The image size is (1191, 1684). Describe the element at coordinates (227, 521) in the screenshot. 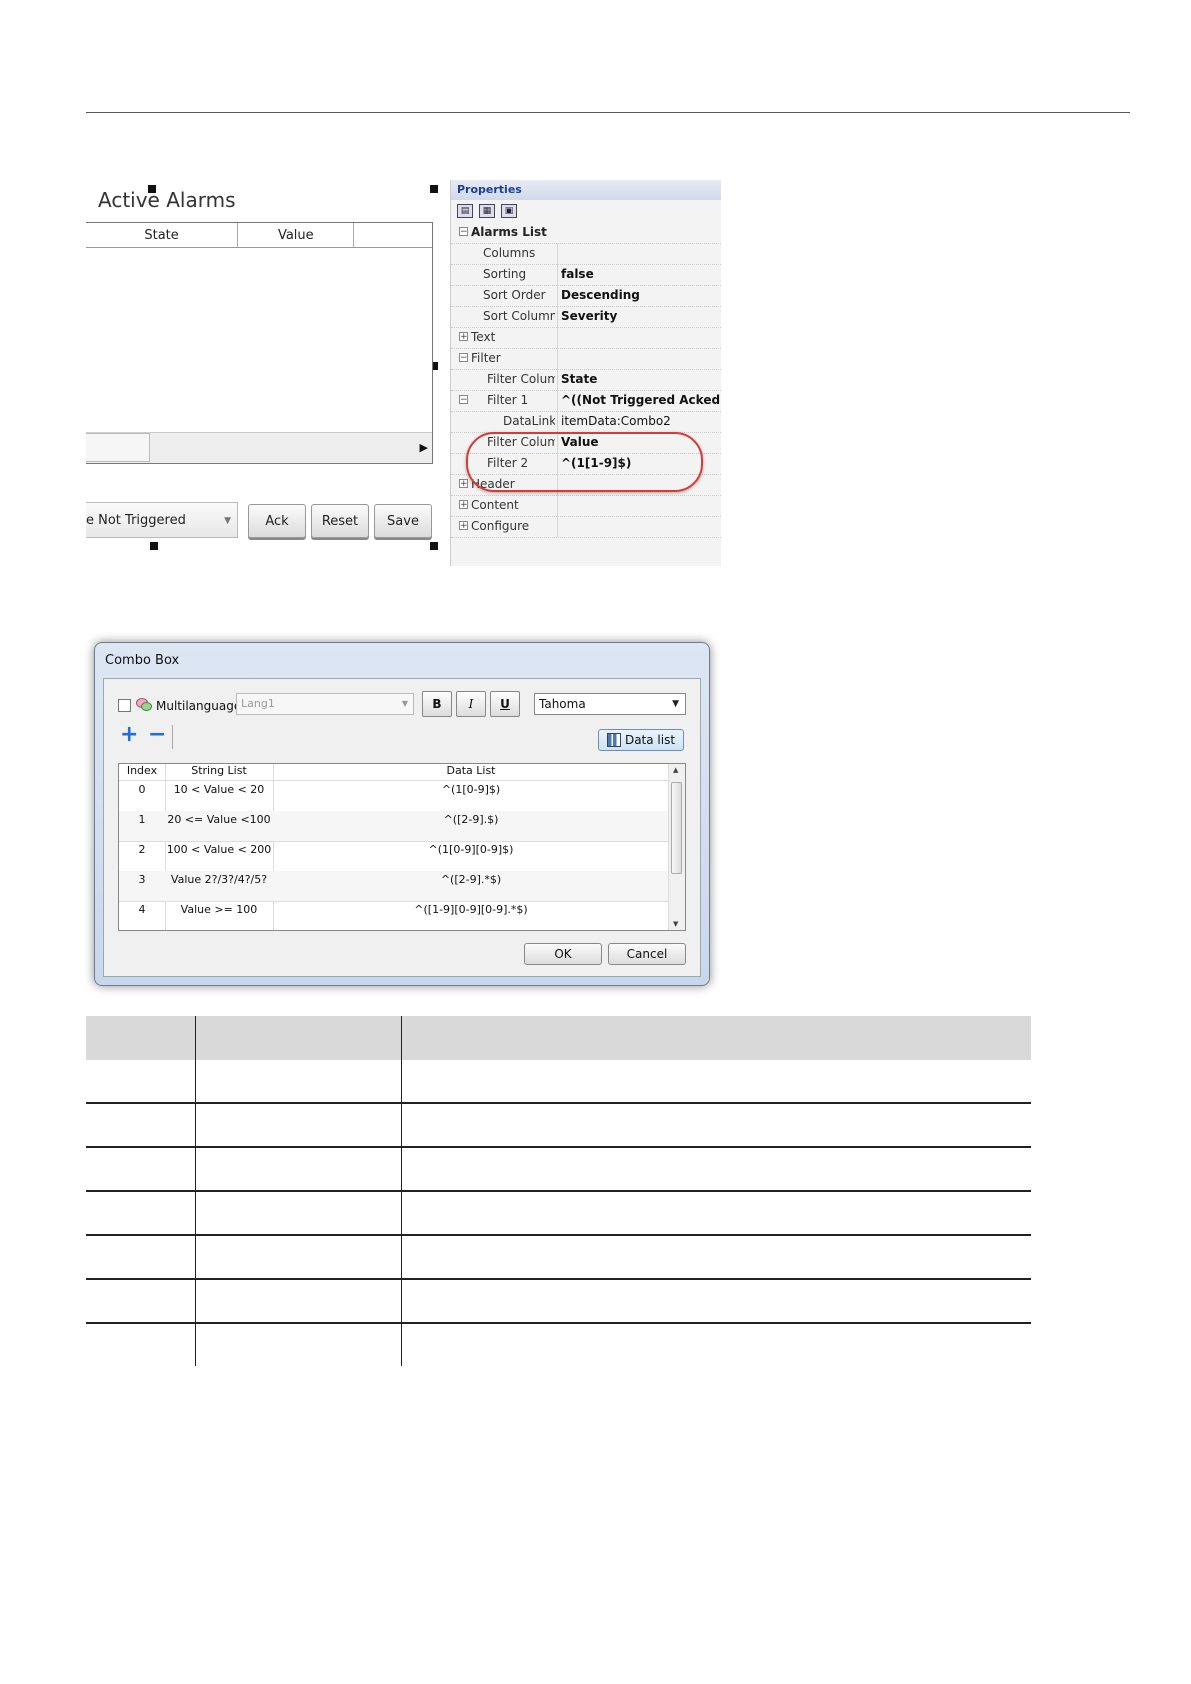

I see `chevron-down-icon: ▼` at that location.